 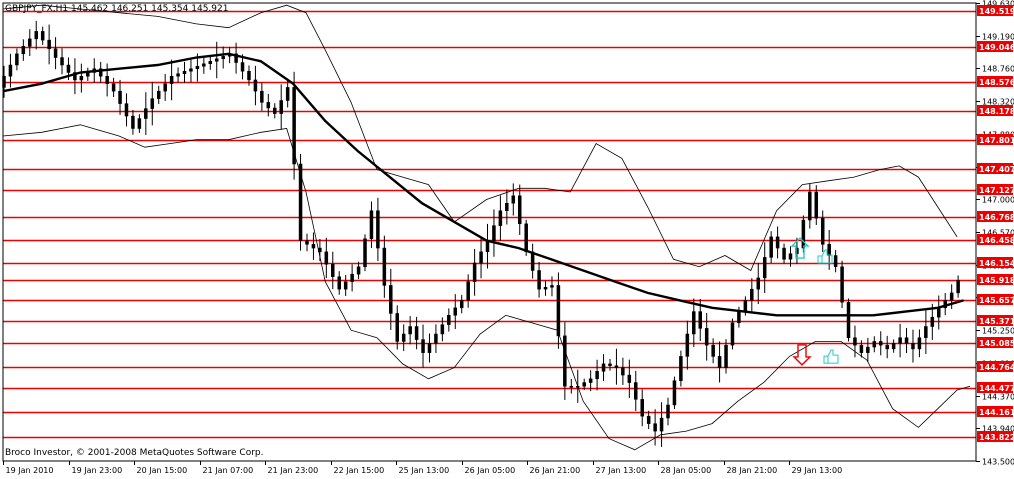 I want to click on level-label: 144.477, so click(x=996, y=388).